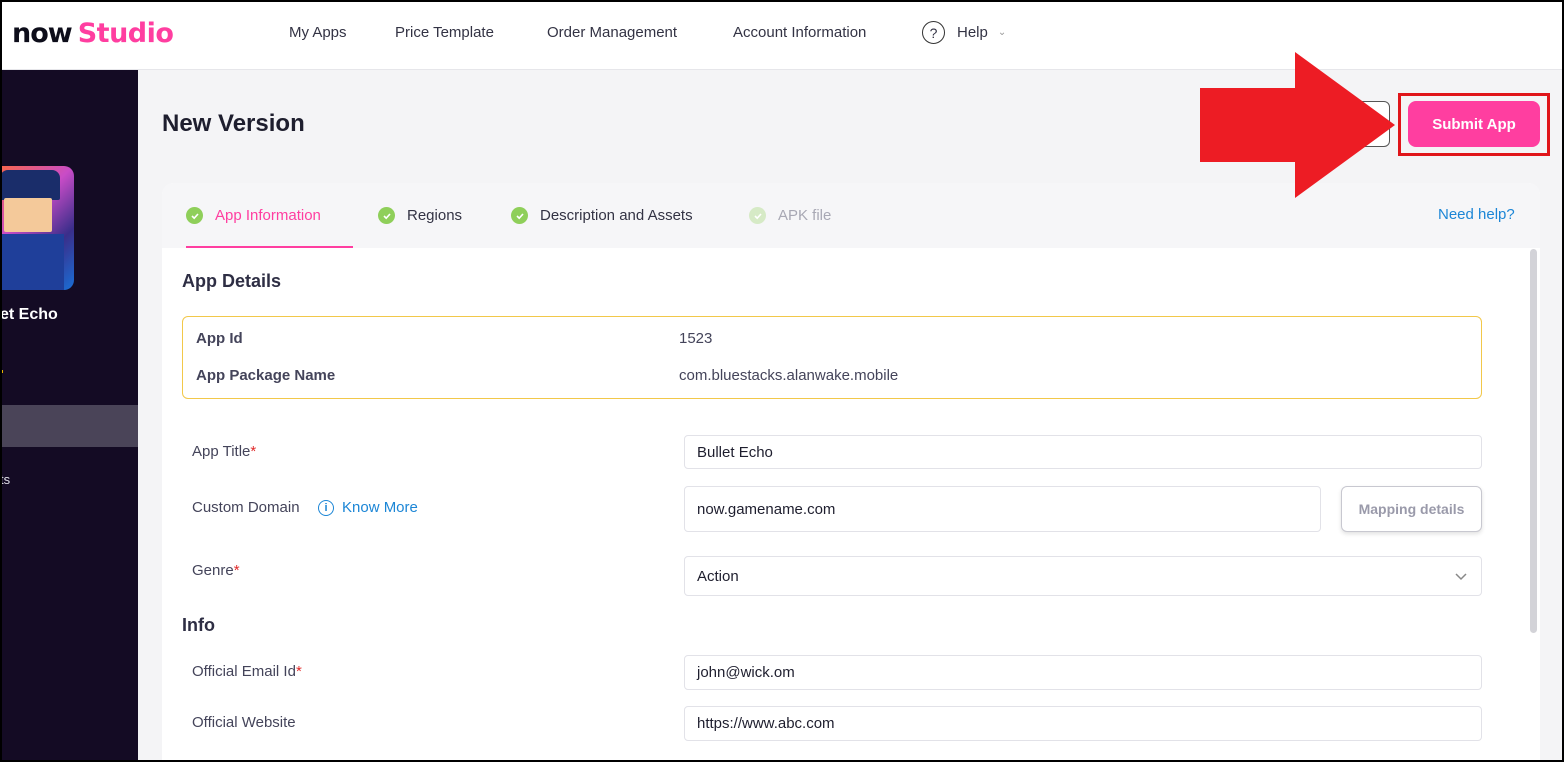  Describe the element at coordinates (246, 507) in the screenshot. I see `custom-domain-label: Custom Domain` at that location.